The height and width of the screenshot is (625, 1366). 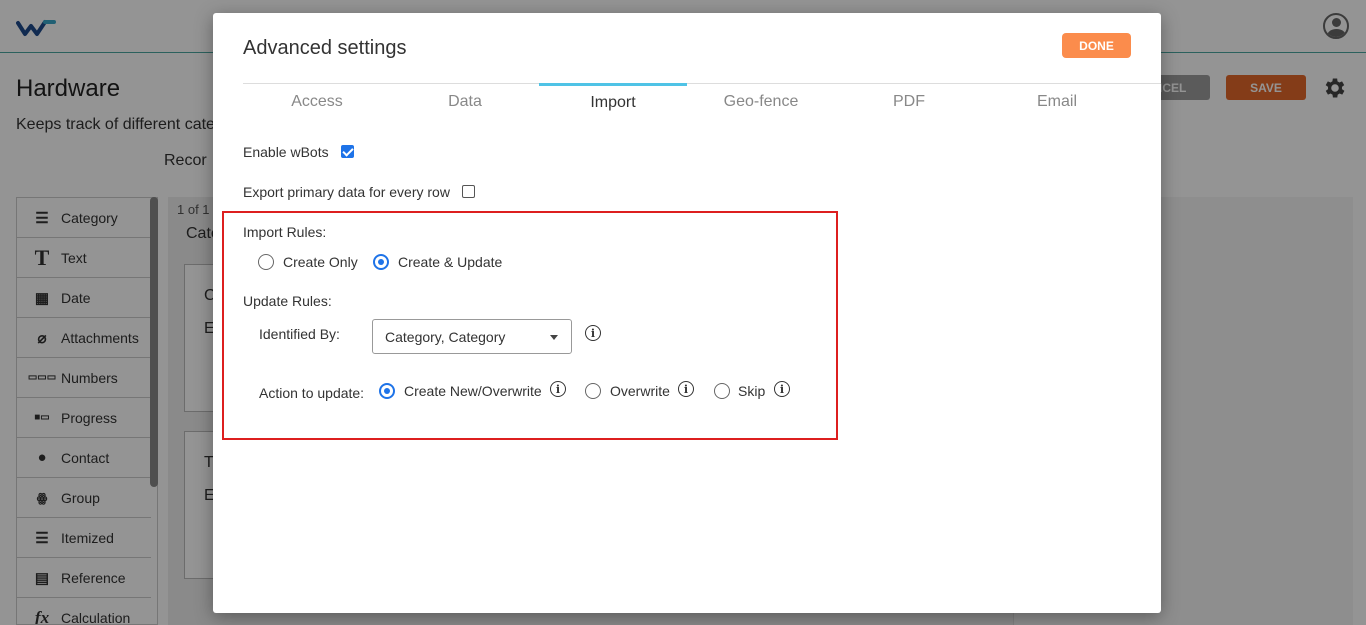 I want to click on create-and-update-label: Create & Update, so click(x=450, y=262).